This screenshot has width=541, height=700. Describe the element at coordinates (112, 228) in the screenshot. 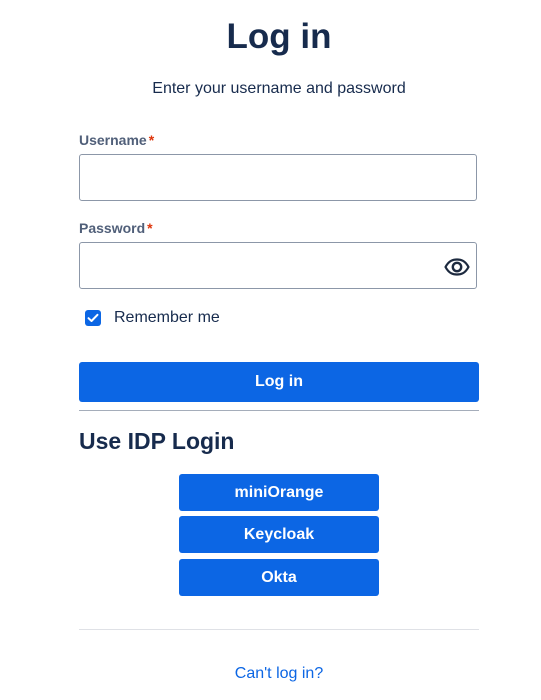

I see `password-label-text: Password` at that location.